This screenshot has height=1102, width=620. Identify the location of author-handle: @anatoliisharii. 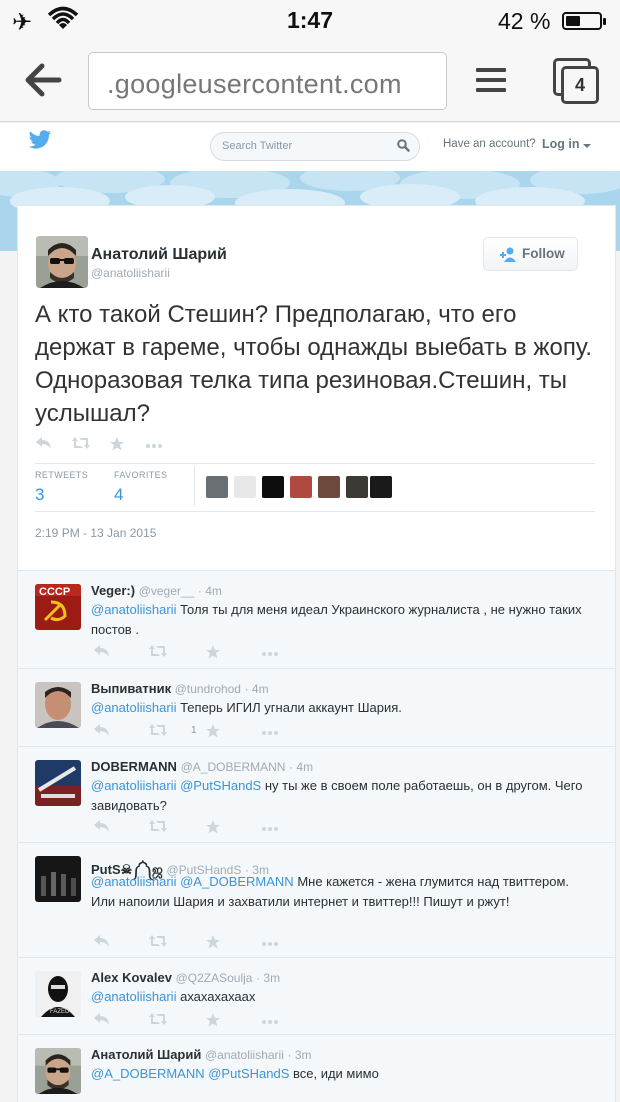
(130, 273).